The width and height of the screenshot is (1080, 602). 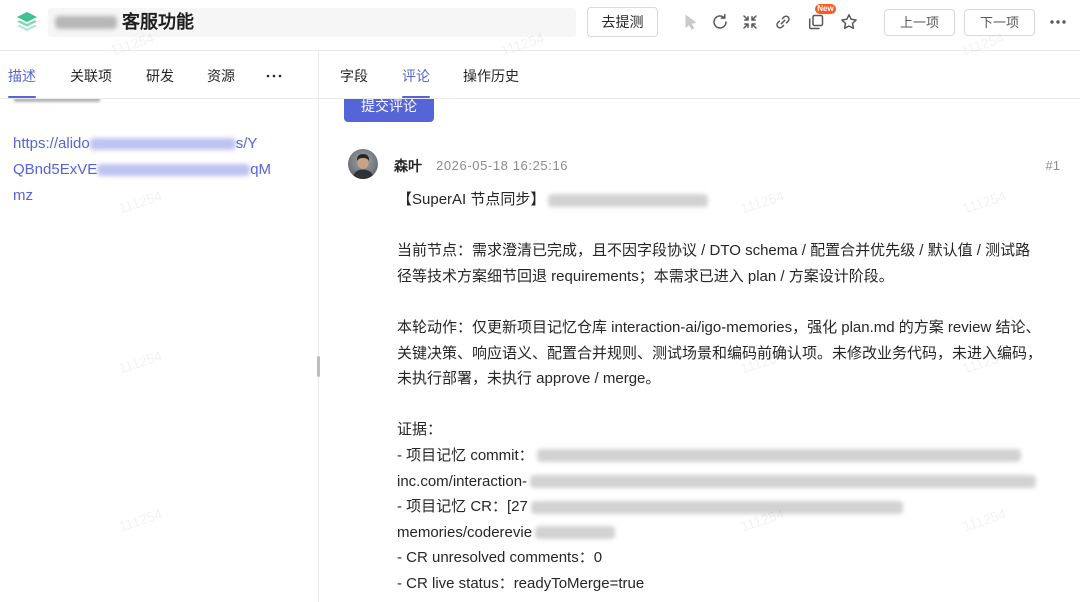 What do you see at coordinates (465, 532) in the screenshot?
I see `evidence-text: memories/coderevie` at bounding box center [465, 532].